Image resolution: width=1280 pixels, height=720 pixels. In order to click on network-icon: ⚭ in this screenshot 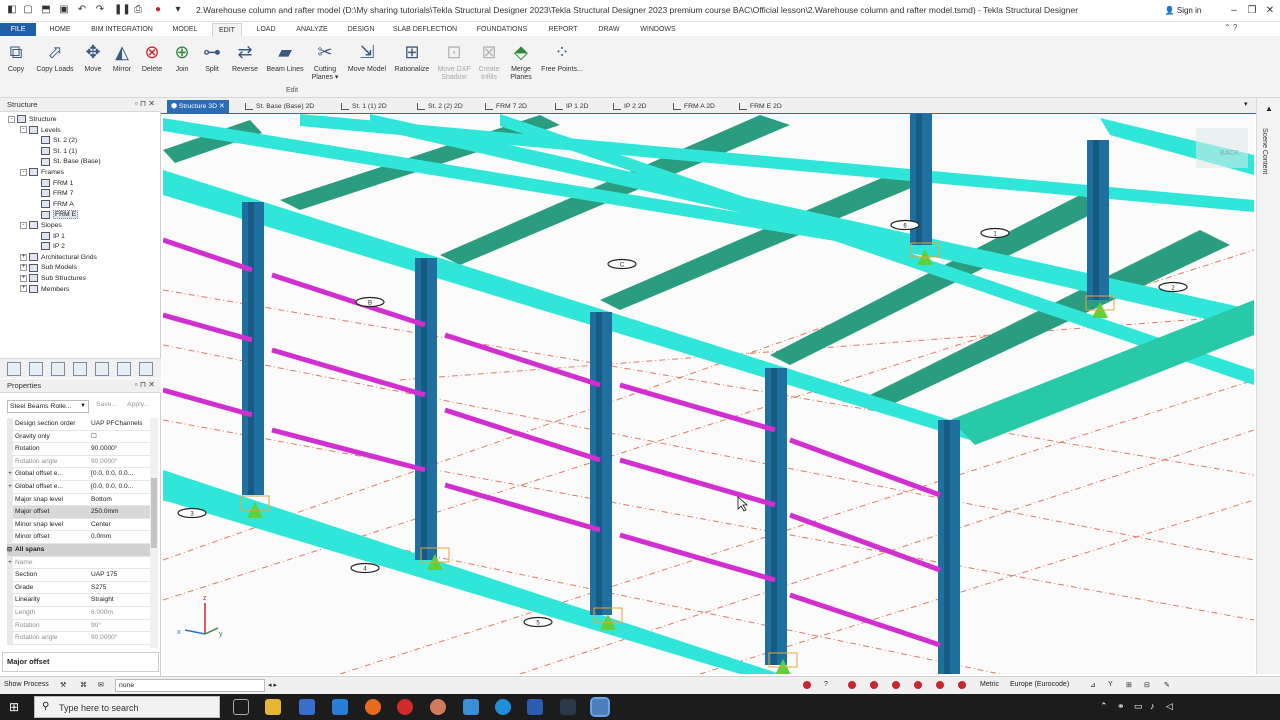, I will do `click(1121, 706)`.